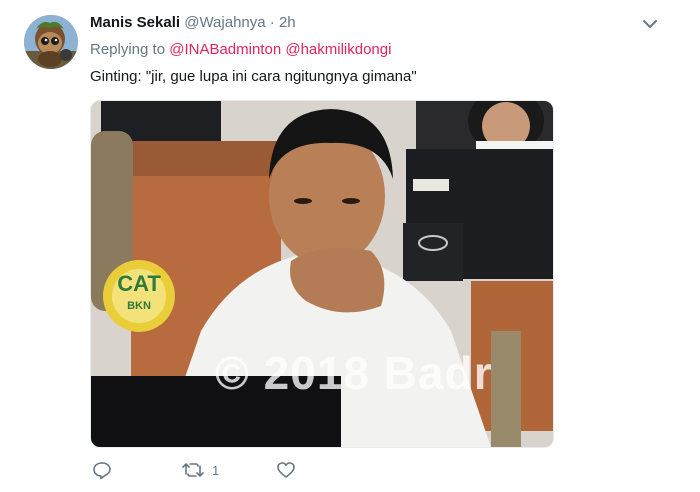 The image size is (700, 492). I want to click on timestamp: 2h, so click(287, 22).